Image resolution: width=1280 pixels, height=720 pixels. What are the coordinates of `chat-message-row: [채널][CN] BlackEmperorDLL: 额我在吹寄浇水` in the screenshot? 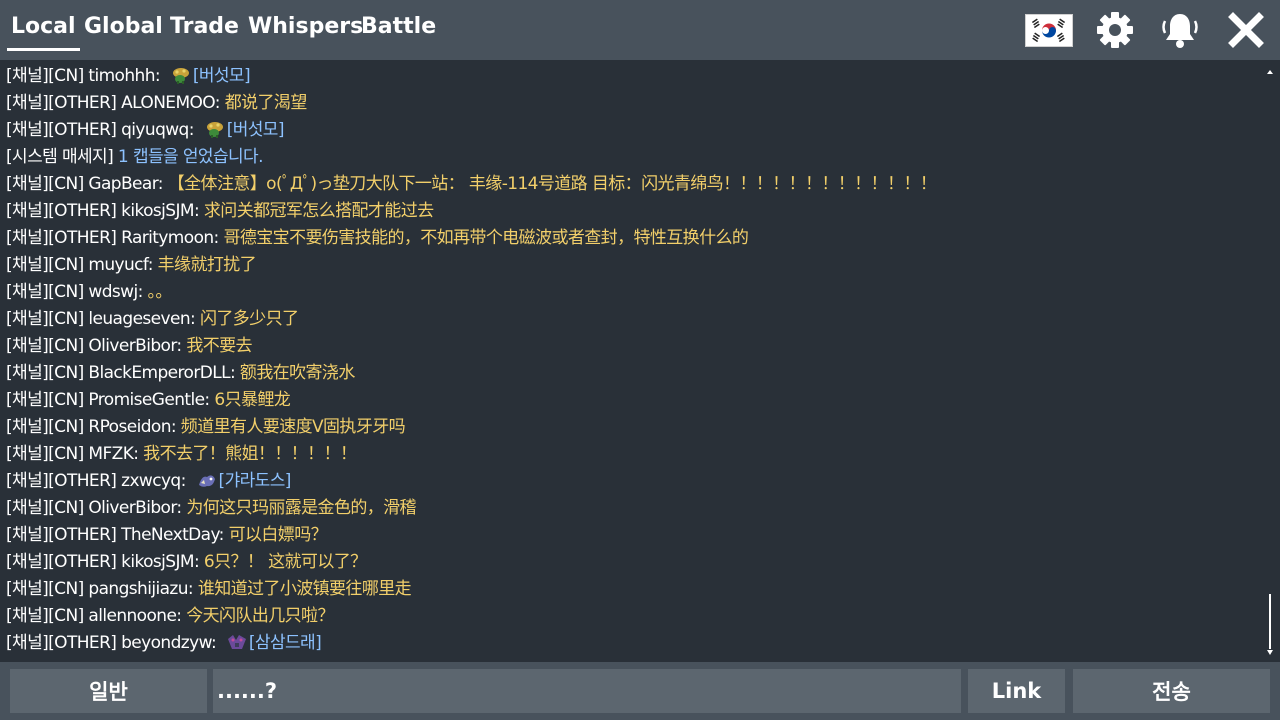 It's located at (180, 373).